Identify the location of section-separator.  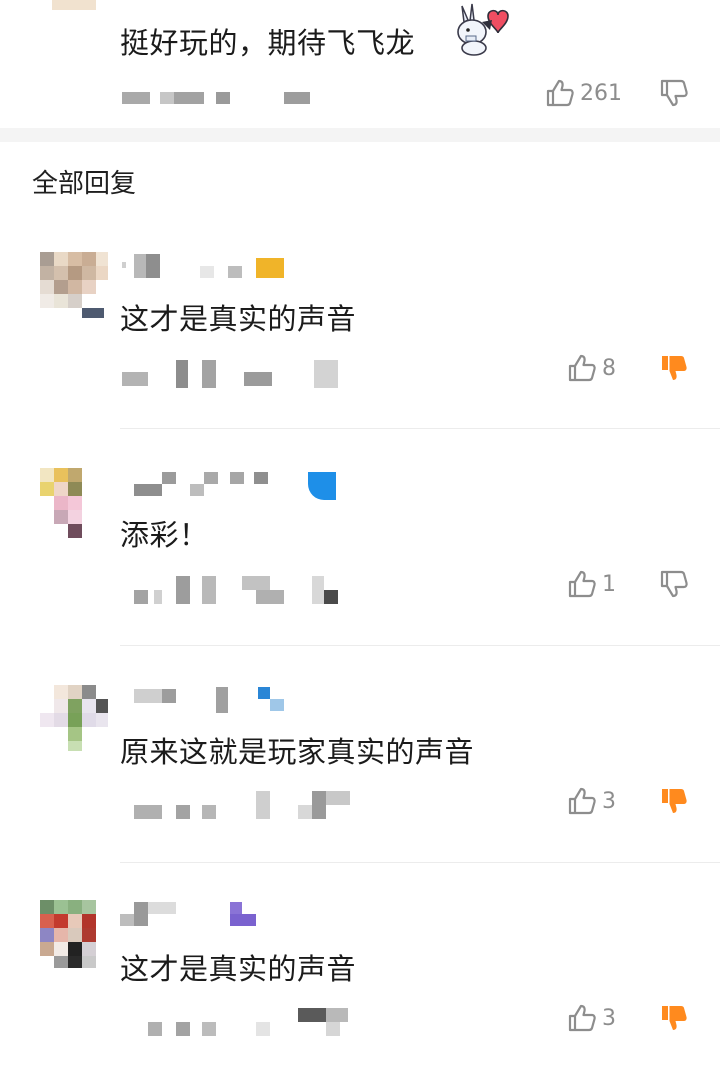
(360, 135).